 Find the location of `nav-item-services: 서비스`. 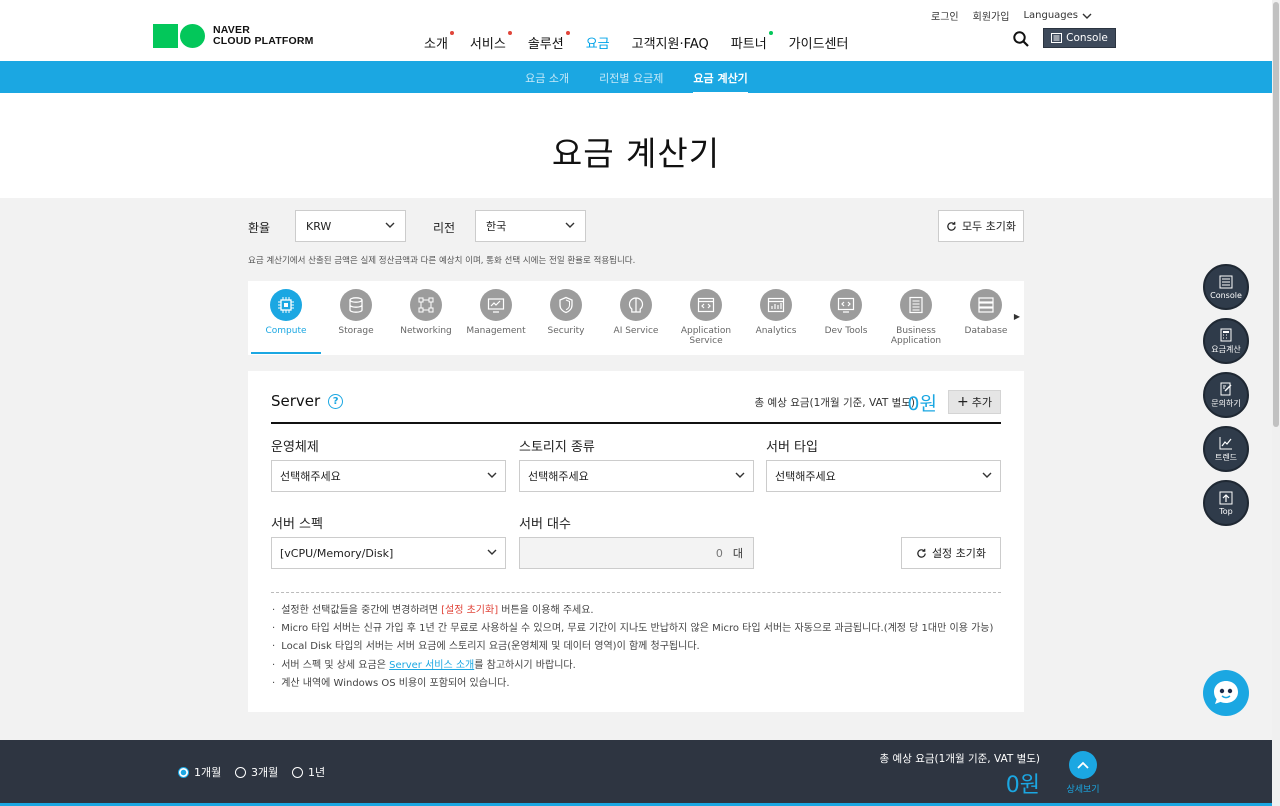

nav-item-services: 서비스 is located at coordinates (491, 41).